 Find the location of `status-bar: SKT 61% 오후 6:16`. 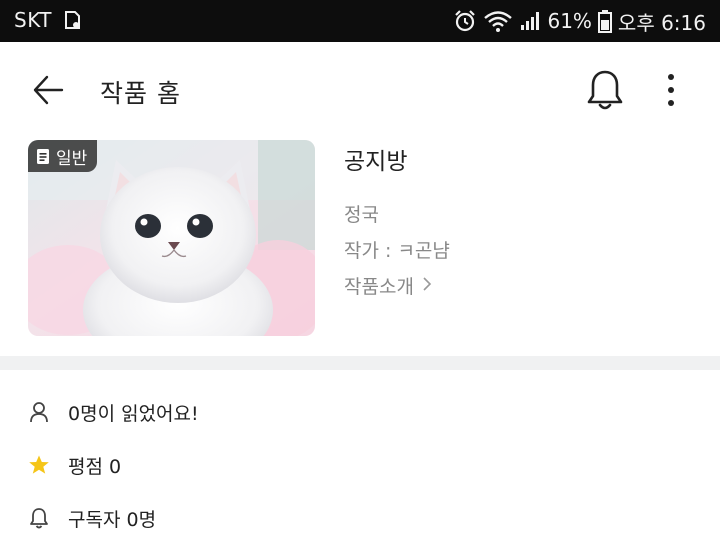

status-bar: SKT 61% 오후 6:16 is located at coordinates (360, 21).